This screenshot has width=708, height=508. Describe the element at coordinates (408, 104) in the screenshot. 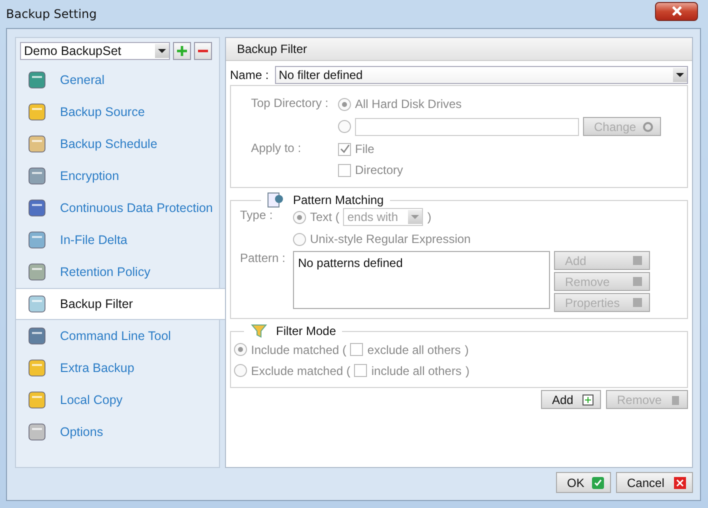

I see `option-label: All Hard Disk Drives` at that location.